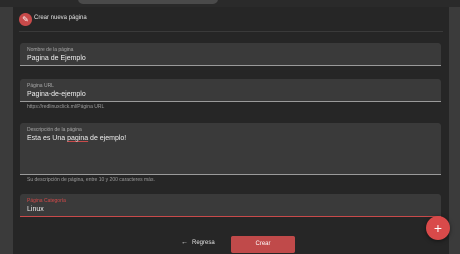  Describe the element at coordinates (56, 94) in the screenshot. I see `page-url-value: Pagina-de-ejemplo` at that location.